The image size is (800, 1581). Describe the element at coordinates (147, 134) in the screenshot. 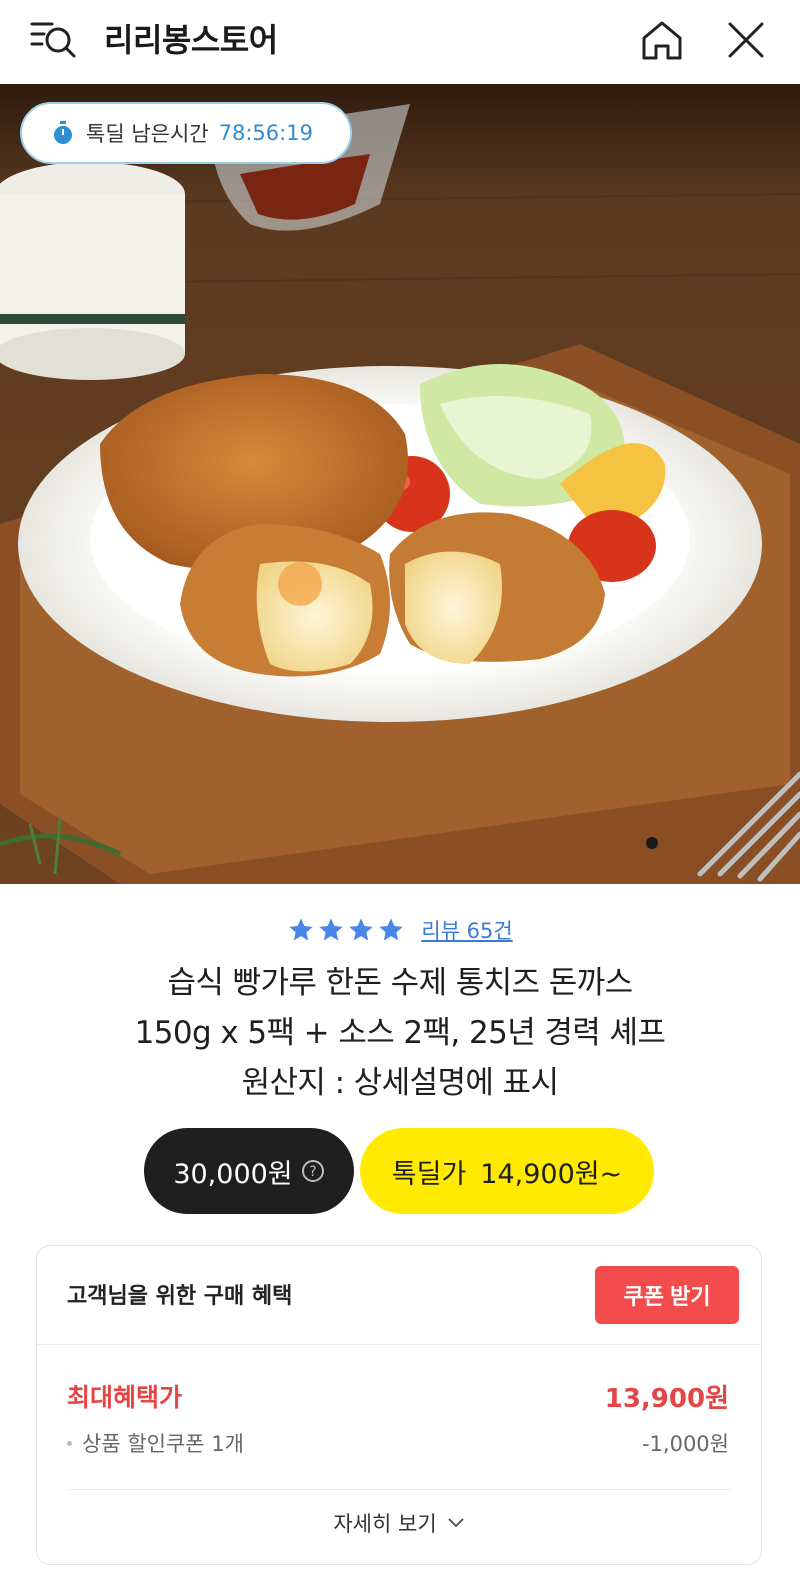

I see `timer-label: 톡딜 남은시간` at that location.